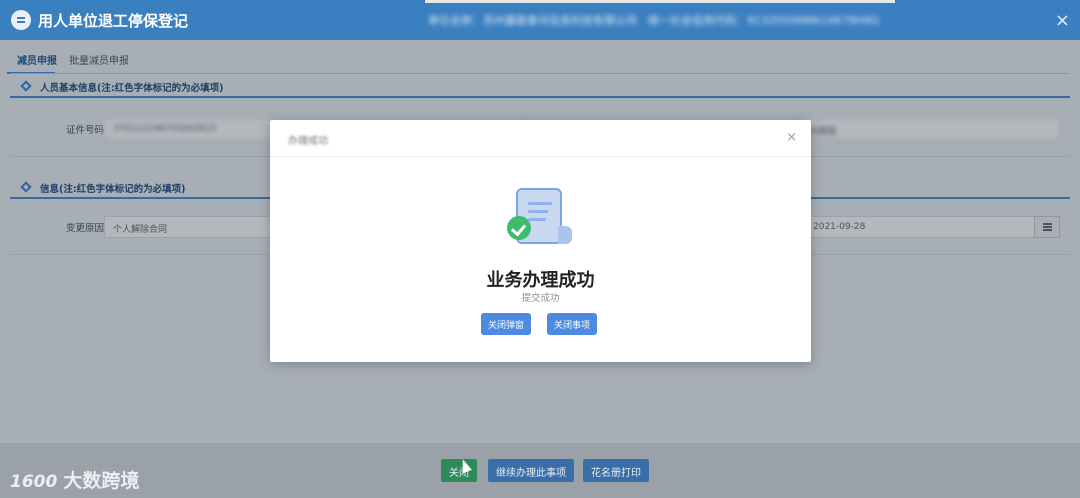  Describe the element at coordinates (791, 137) in the screenshot. I see `dialog-close-icon: ×` at that location.